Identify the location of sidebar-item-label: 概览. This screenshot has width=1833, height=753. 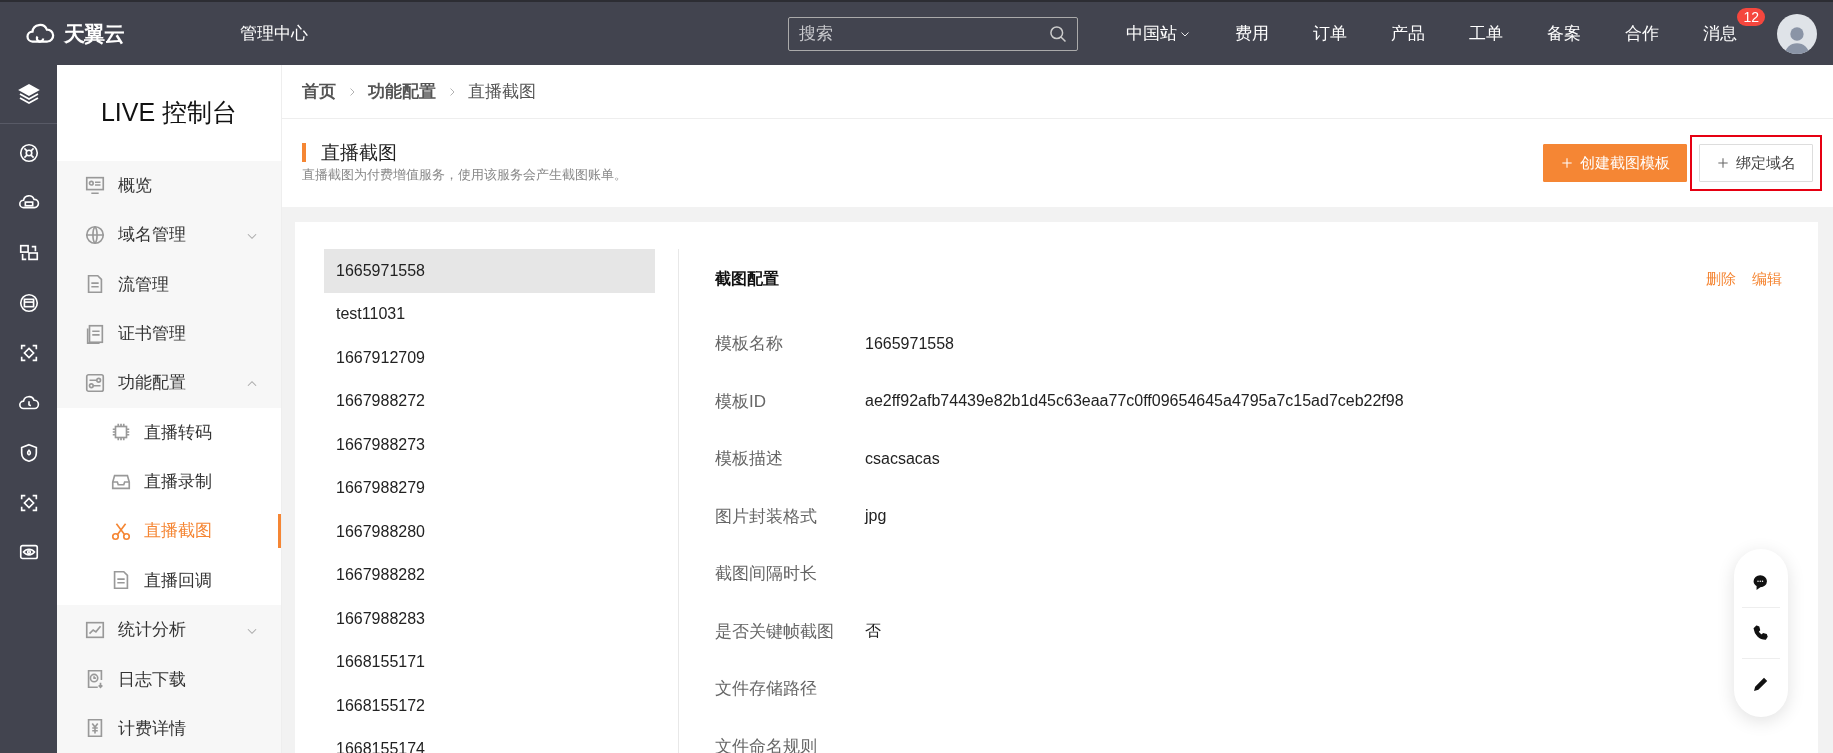
(135, 185).